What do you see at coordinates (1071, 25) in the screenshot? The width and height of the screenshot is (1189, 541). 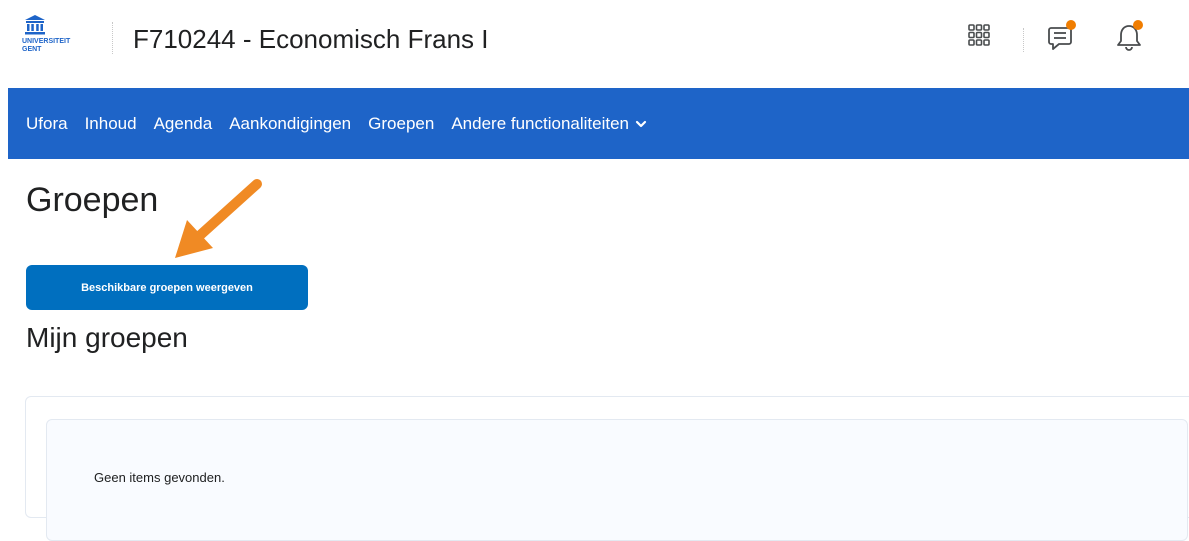 I see `chat-notification-dot` at bounding box center [1071, 25].